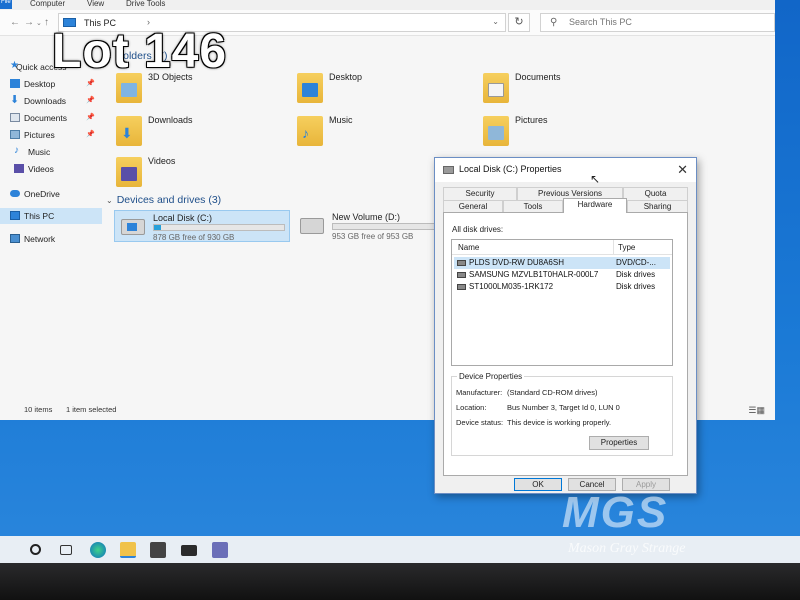 This screenshot has width=800, height=600. What do you see at coordinates (15, 22) in the screenshot?
I see `back-arrow-icon: ←` at bounding box center [15, 22].